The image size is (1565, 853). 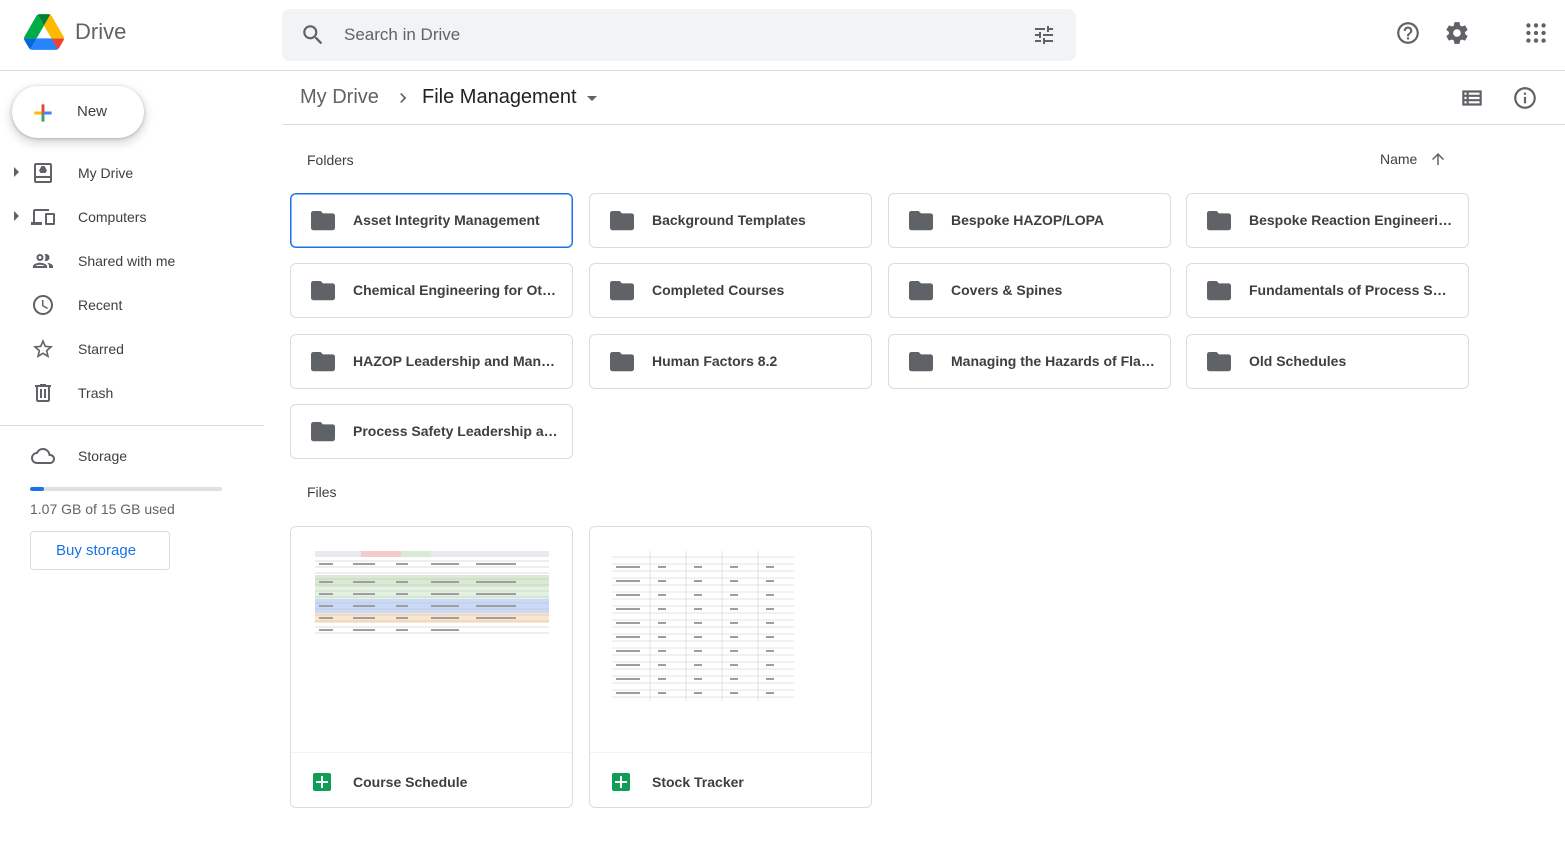 I want to click on search-options-icon, so click(x=1044, y=35).